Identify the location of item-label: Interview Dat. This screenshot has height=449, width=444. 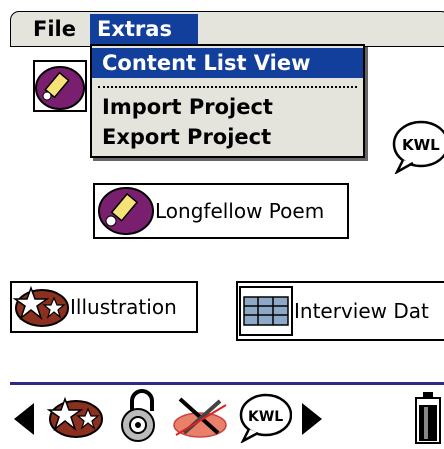
(361, 311).